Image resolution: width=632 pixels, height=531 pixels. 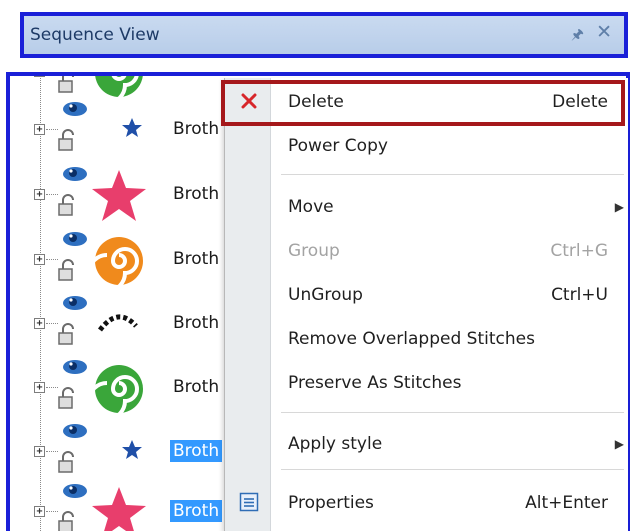 What do you see at coordinates (338, 146) in the screenshot?
I see `menu-item-label: Power Copy` at bounding box center [338, 146].